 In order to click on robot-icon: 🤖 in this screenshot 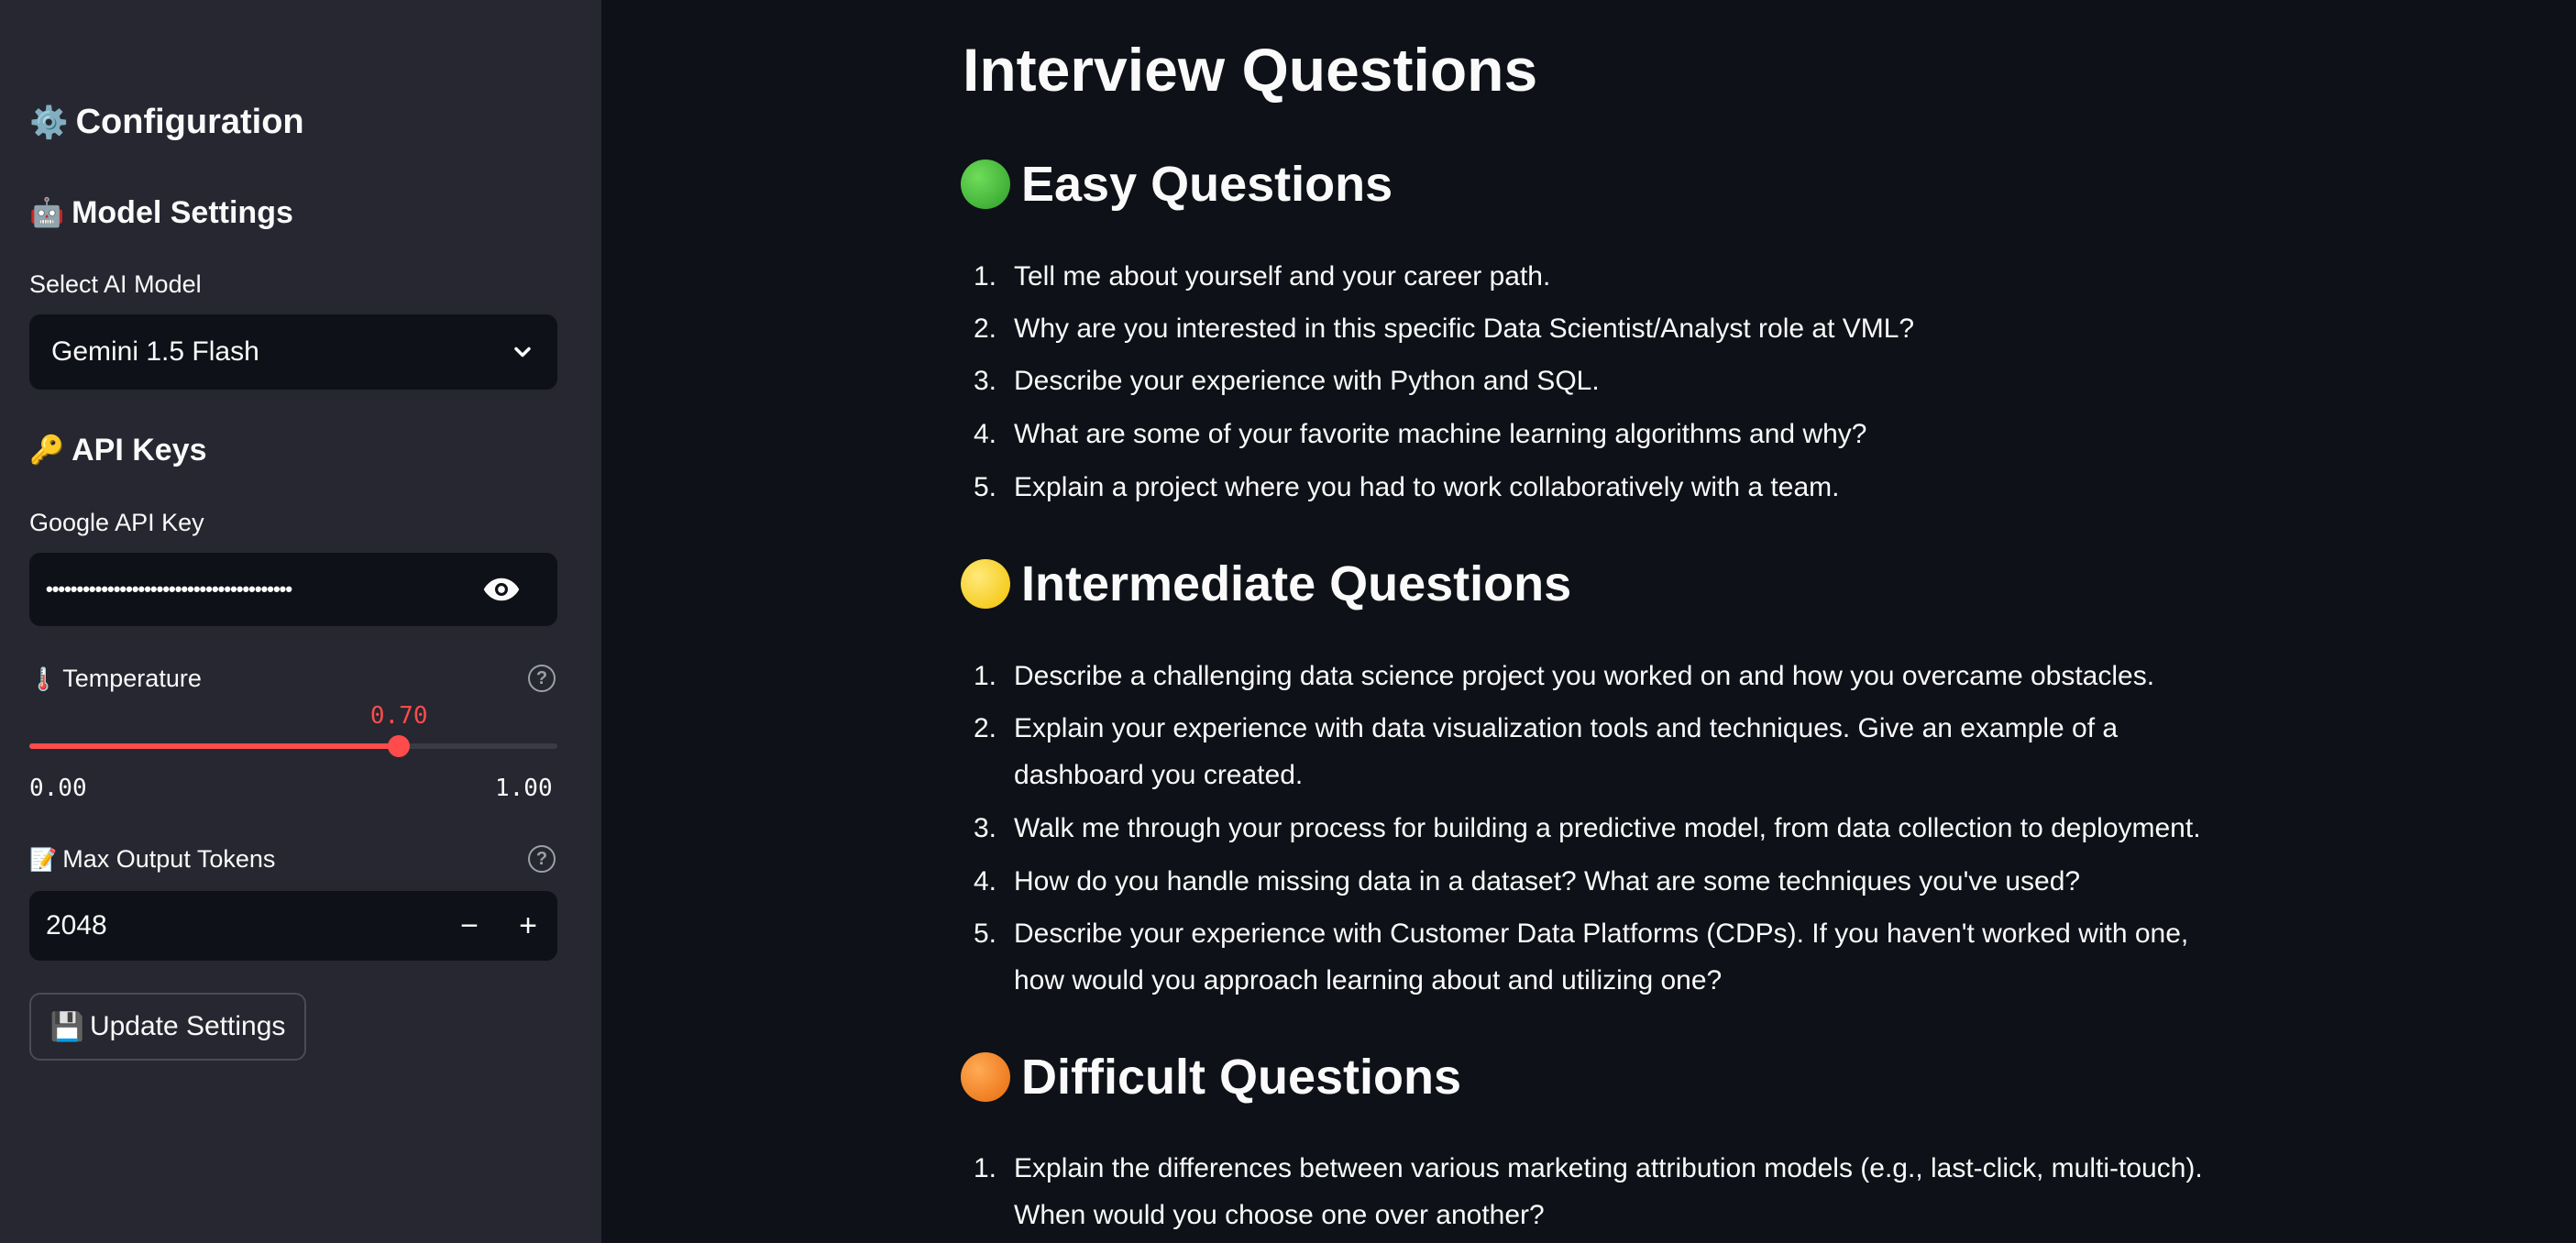, I will do `click(47, 212)`.